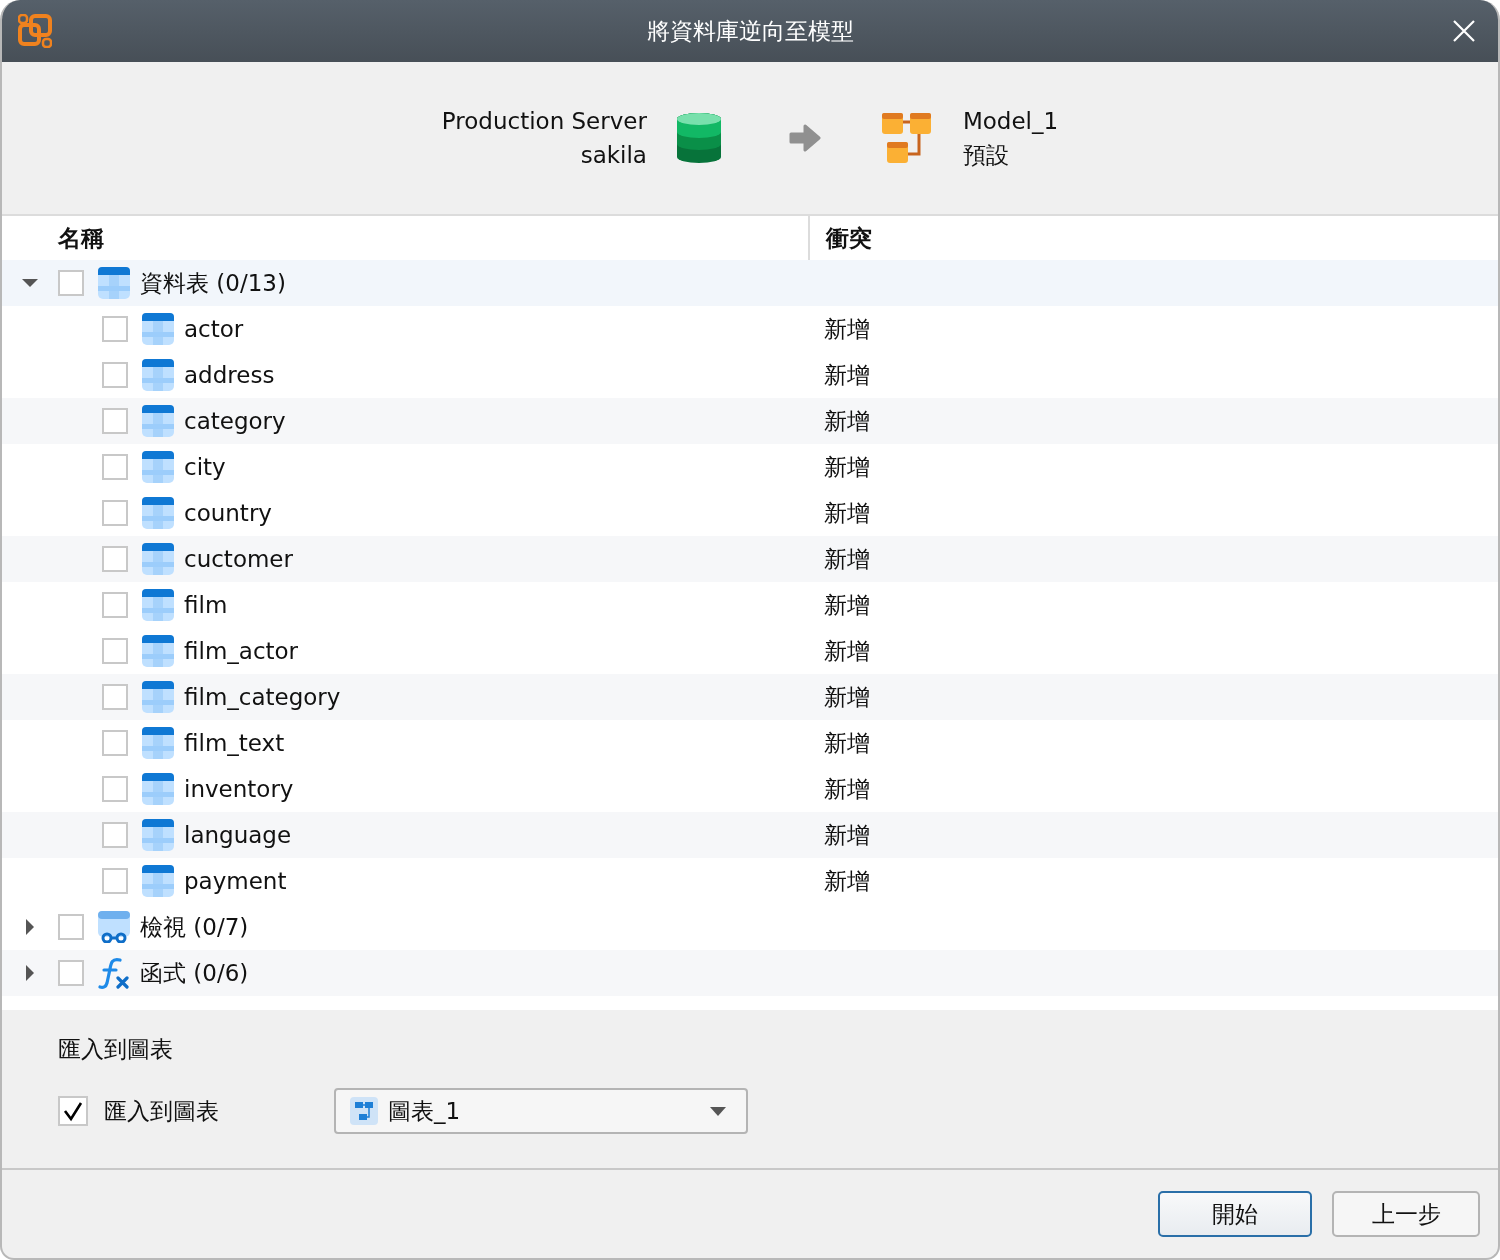  Describe the element at coordinates (242, 651) in the screenshot. I see `table-name: film_actor` at that location.